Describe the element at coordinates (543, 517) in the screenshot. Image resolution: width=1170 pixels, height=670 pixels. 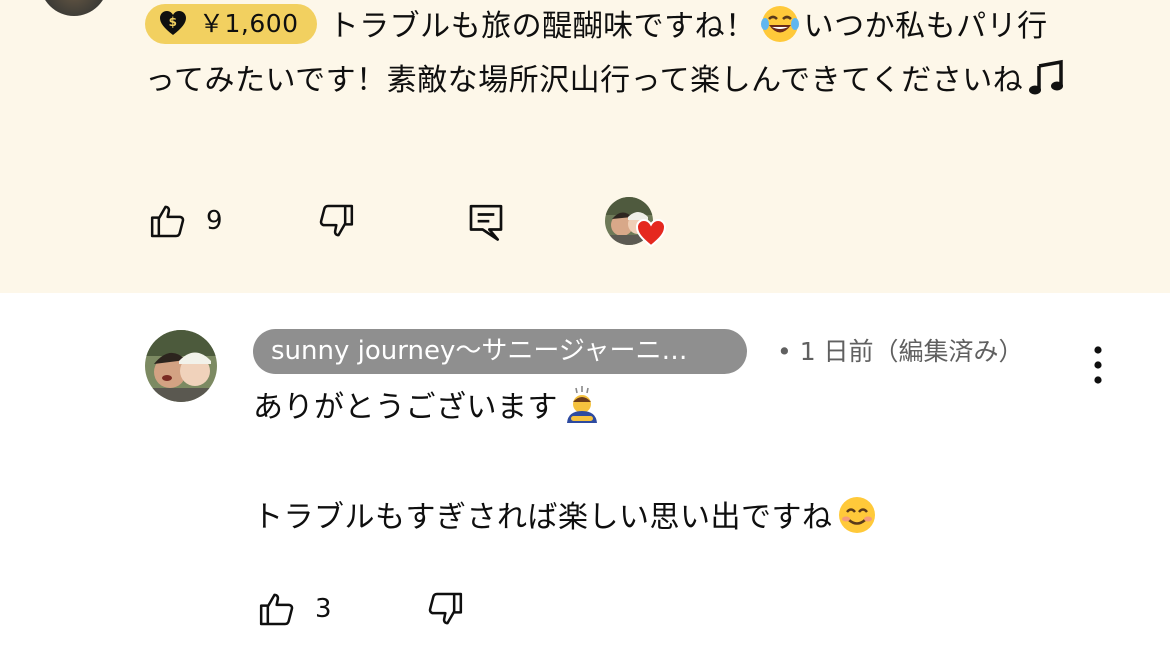
I see `reply-line-2-text: トラブルもすぎされば楽しい思い出ですね` at that location.